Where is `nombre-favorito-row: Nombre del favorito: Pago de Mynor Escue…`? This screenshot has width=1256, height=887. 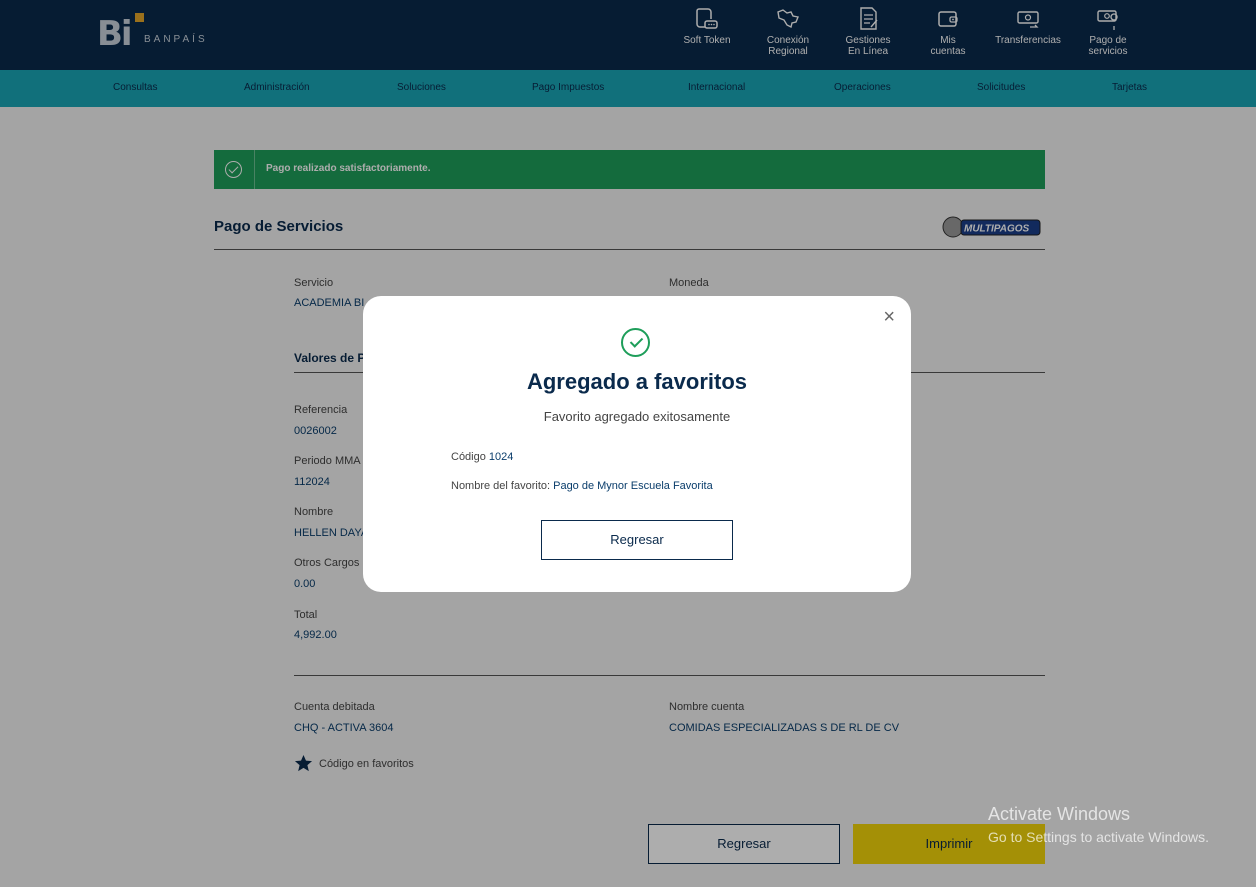 nombre-favorito-row: Nombre del favorito: Pago de Mynor Escue… is located at coordinates (582, 486).